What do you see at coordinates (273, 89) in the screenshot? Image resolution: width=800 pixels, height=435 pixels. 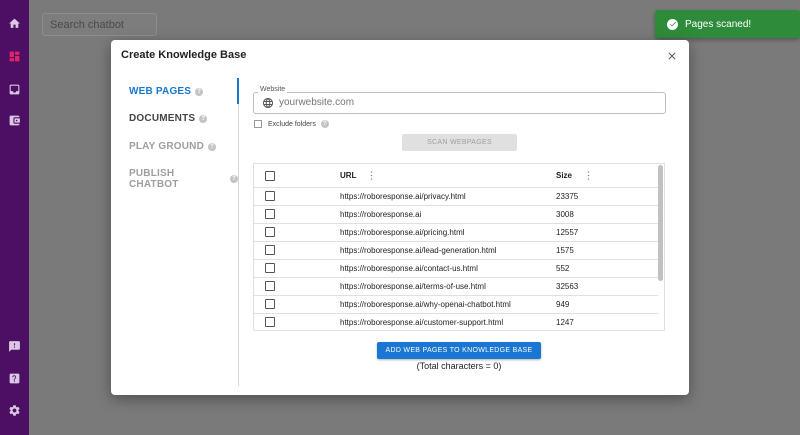 I see `website-label: Website` at bounding box center [273, 89].